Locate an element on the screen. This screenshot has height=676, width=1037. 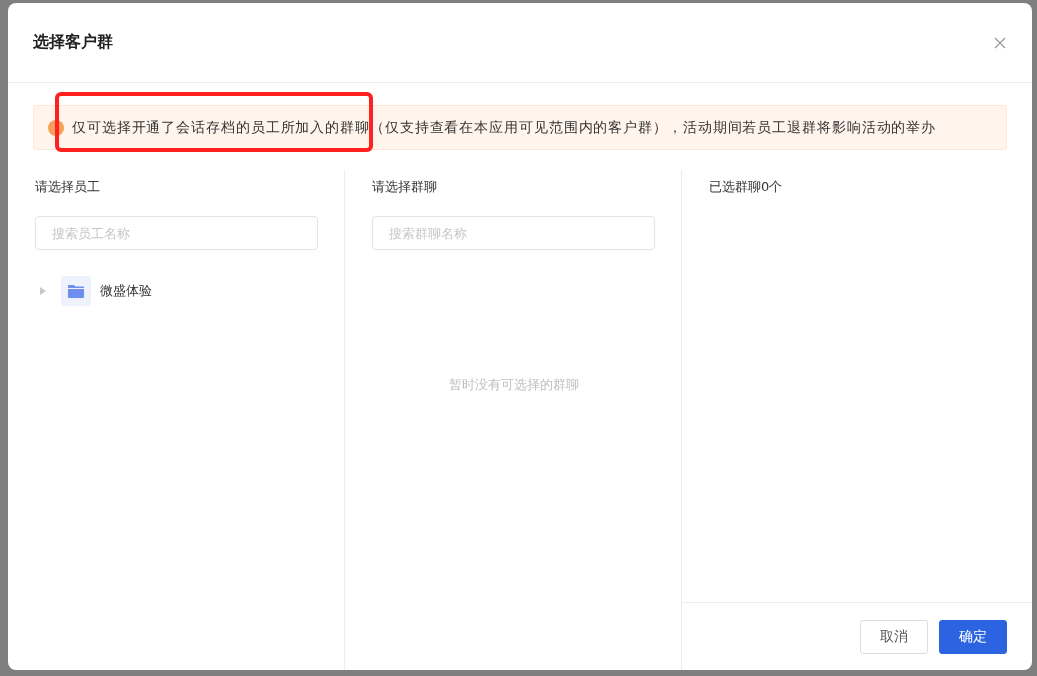
tree-item: 微盛体验 is located at coordinates (126, 291).